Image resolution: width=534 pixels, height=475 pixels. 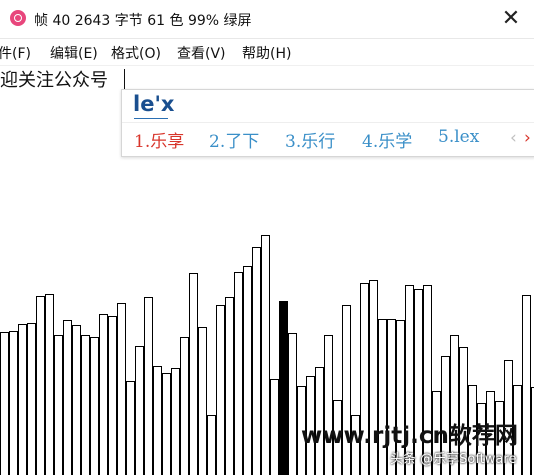 What do you see at coordinates (159, 139) in the screenshot?
I see `ime-candidate: 1.乐享` at bounding box center [159, 139].